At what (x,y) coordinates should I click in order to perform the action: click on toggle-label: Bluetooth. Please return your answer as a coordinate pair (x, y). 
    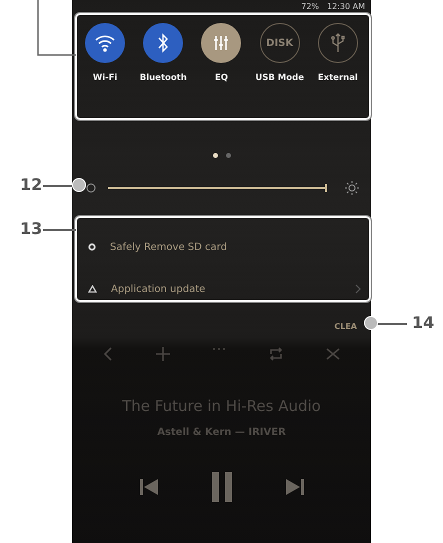
    Looking at the image, I should click on (163, 78).